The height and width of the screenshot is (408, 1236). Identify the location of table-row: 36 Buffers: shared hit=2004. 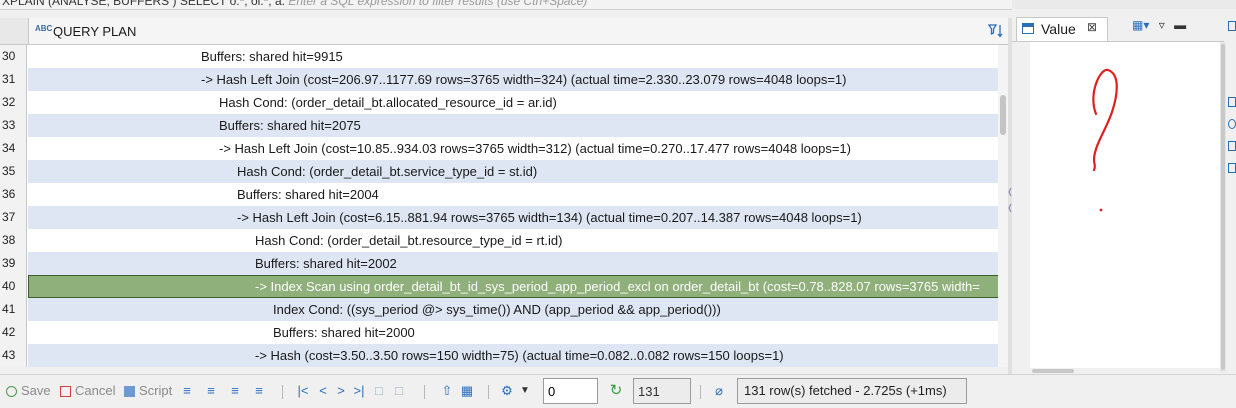
(504, 194).